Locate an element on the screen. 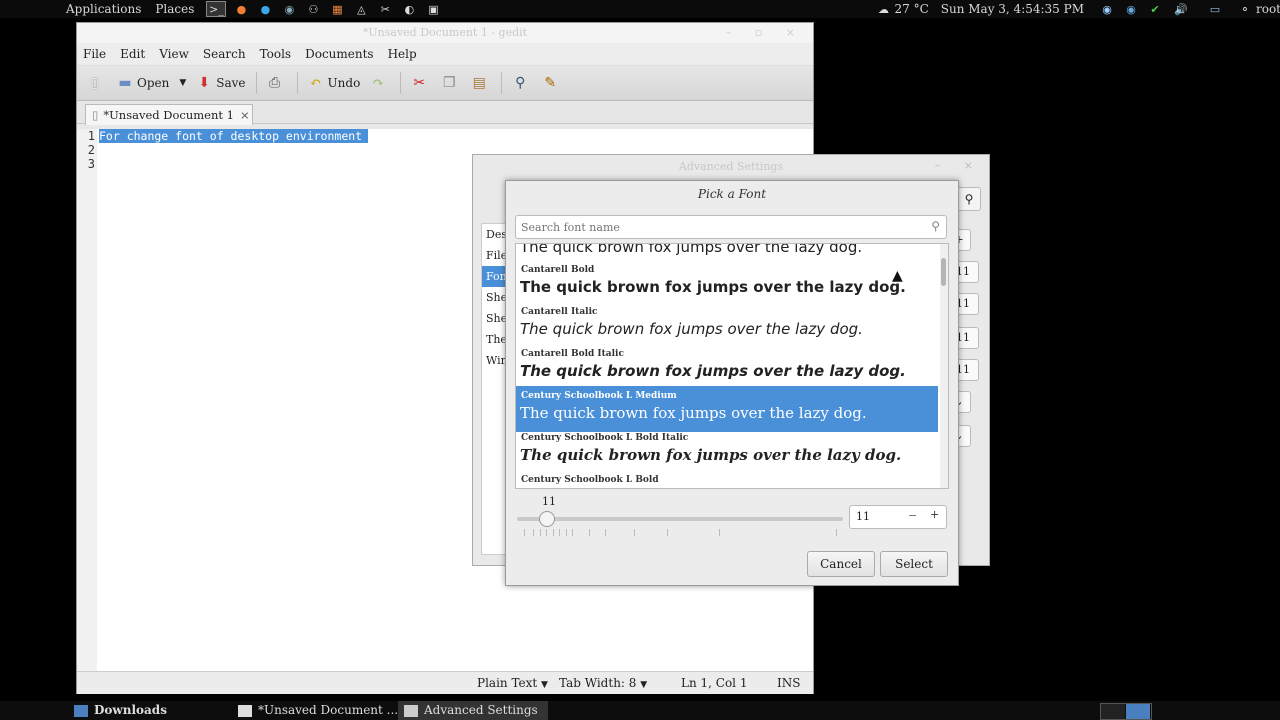  workspace-switcher is located at coordinates (1126, 711).